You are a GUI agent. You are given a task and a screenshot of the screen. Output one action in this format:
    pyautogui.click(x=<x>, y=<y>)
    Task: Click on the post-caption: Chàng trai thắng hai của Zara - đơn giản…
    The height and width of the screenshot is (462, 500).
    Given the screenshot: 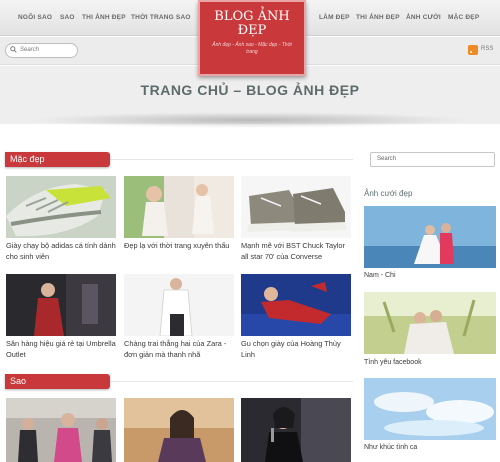 What is the action you would take?
    pyautogui.click(x=180, y=349)
    